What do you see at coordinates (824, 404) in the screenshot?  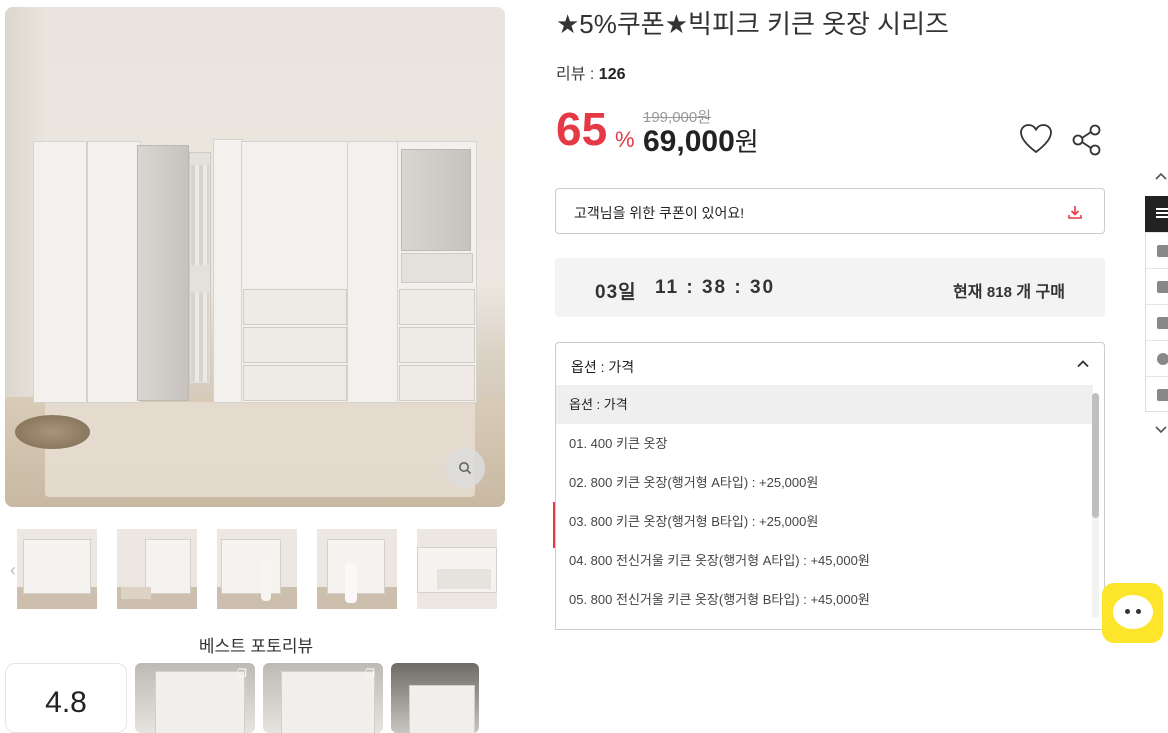 I see `option-item: 옵션 : 가격` at bounding box center [824, 404].